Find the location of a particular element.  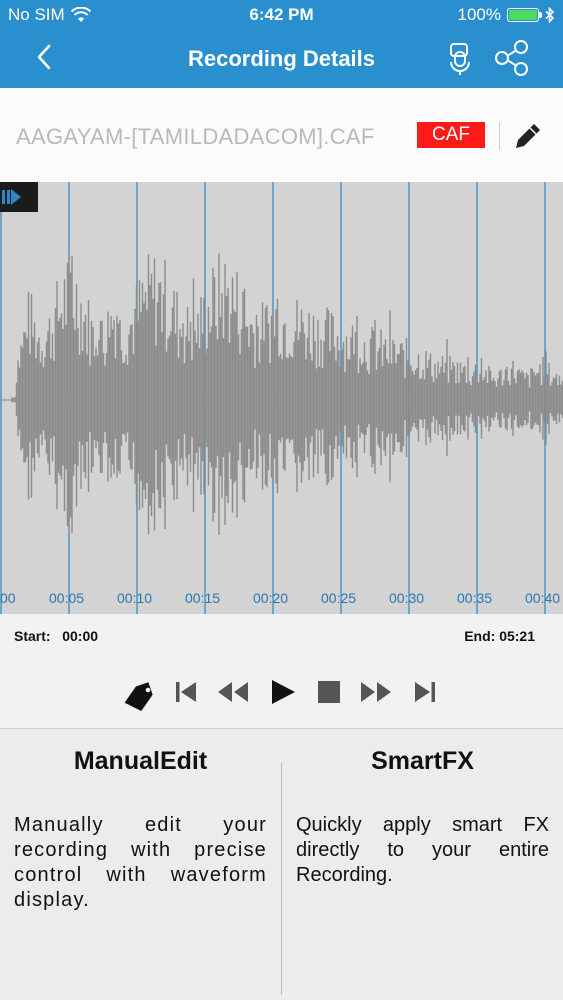

share-icon is located at coordinates (512, 58).